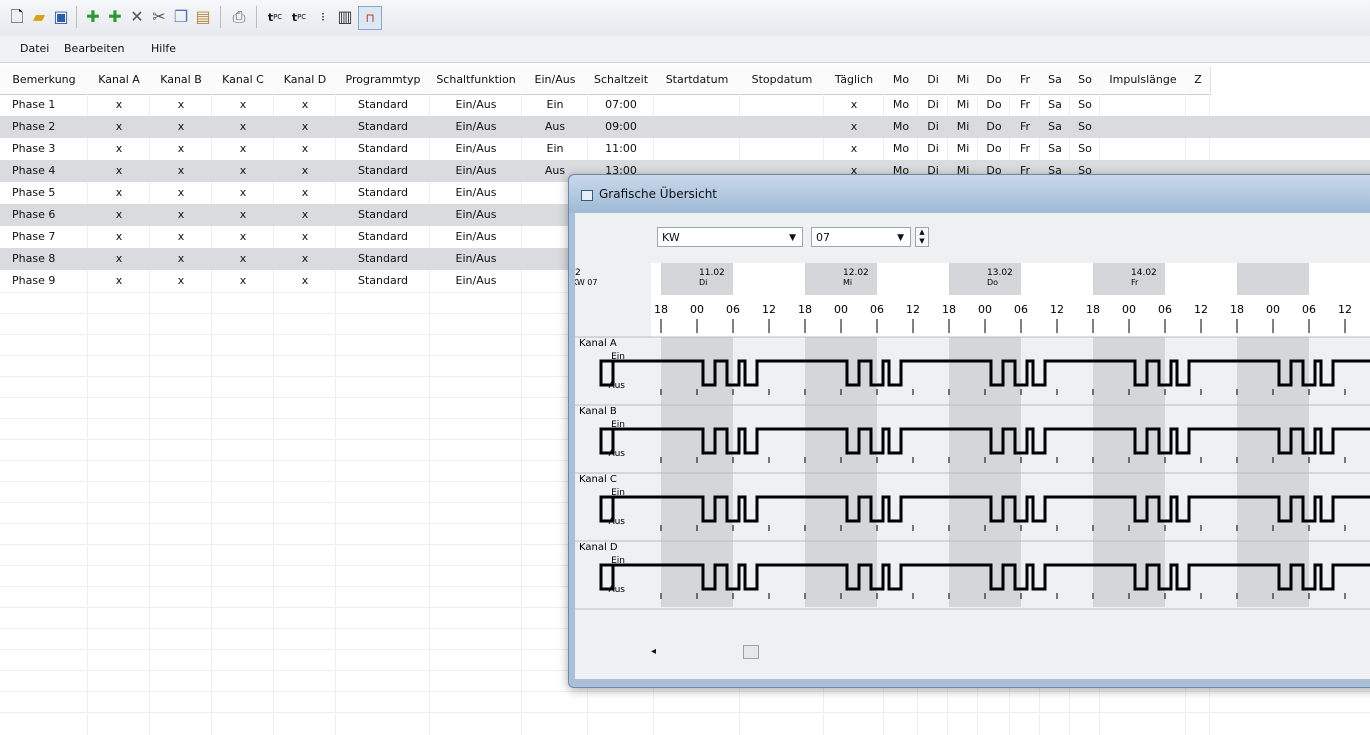 The image size is (1370, 735). I want to click on column-header: Programmtyp, so click(383, 80).